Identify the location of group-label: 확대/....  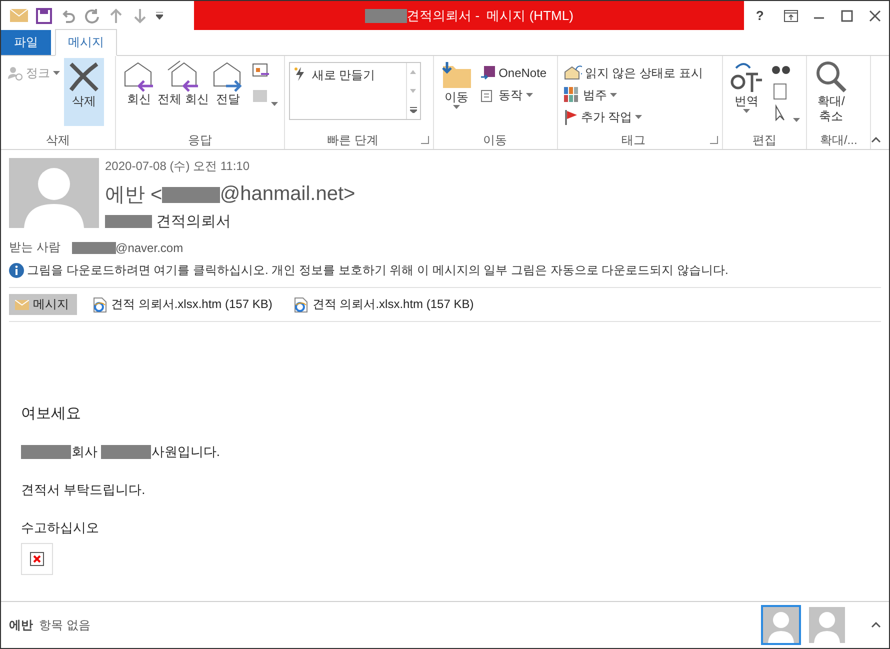
(838, 140).